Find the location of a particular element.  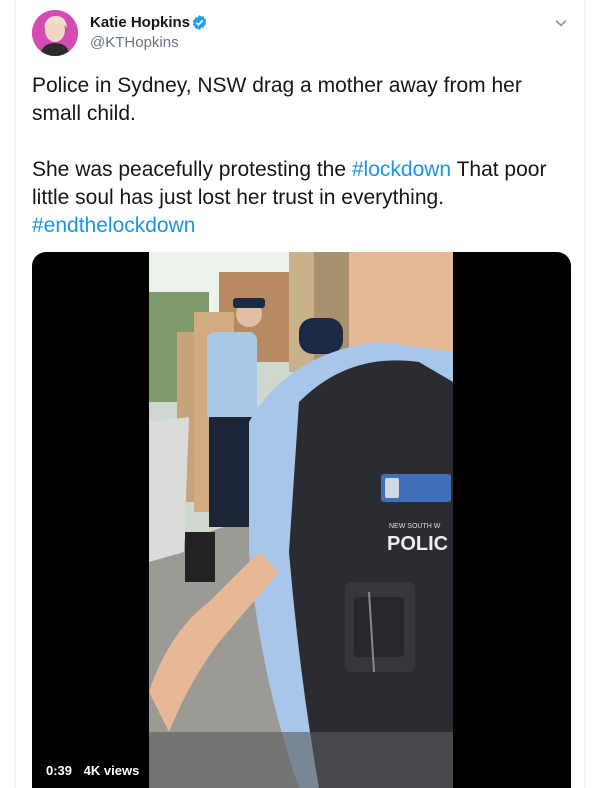

vest-label-large: POLIC is located at coordinates (417, 544).